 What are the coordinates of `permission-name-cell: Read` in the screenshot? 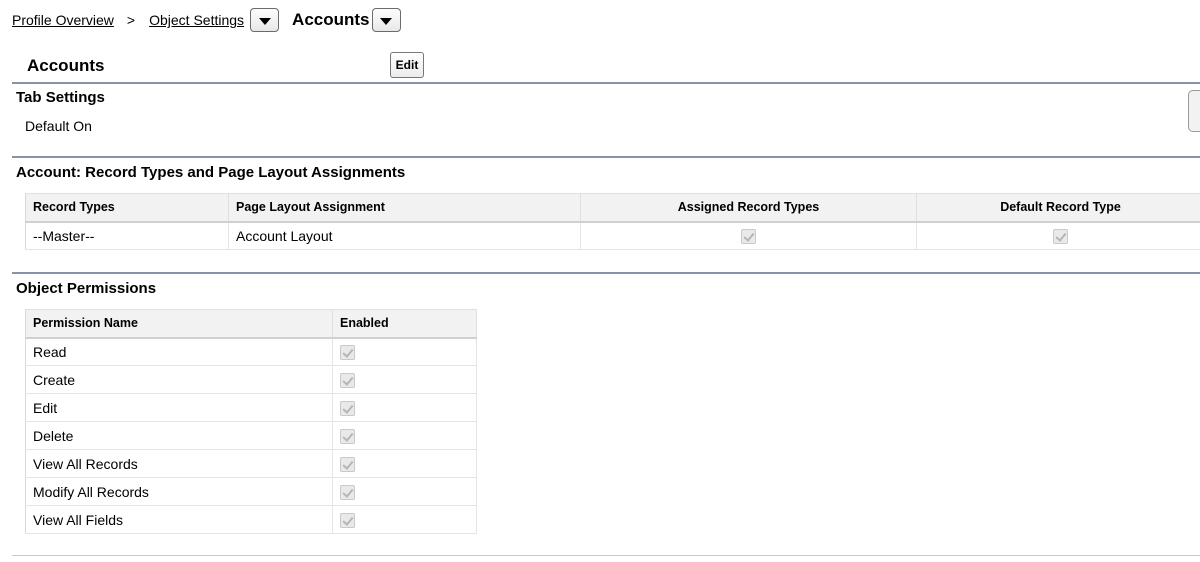 It's located at (179, 351).